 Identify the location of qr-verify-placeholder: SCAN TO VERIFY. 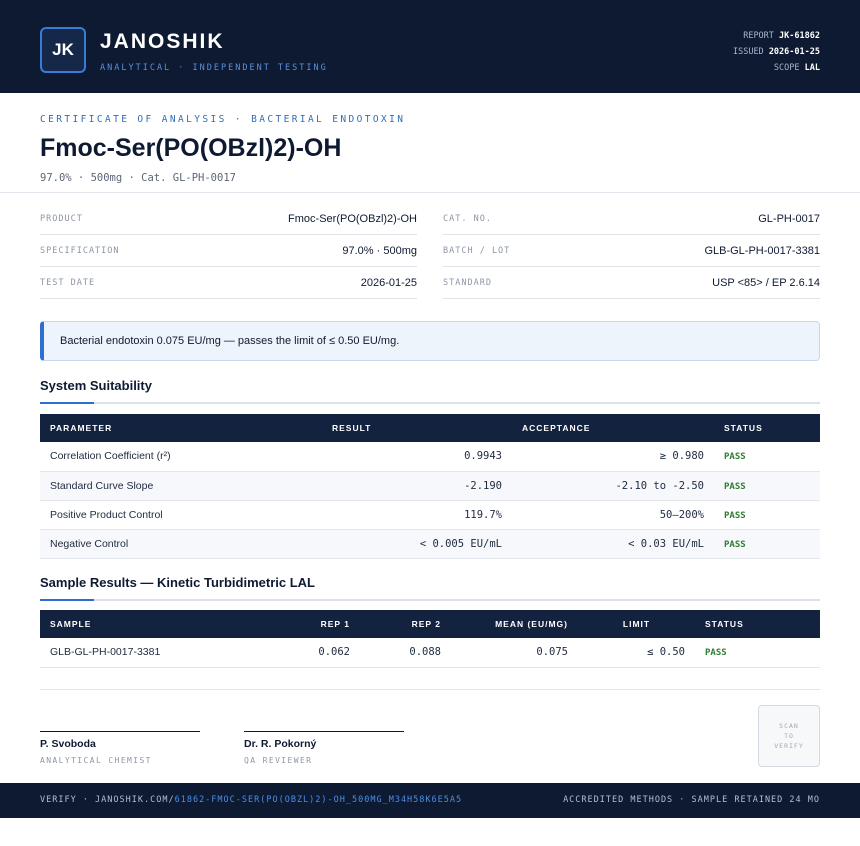
(789, 736).